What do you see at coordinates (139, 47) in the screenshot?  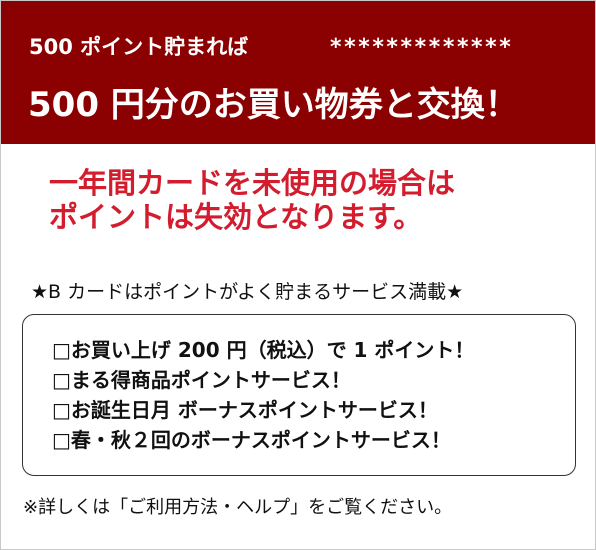 I see `banner-points-text: 500 ポイント貯まれば` at bounding box center [139, 47].